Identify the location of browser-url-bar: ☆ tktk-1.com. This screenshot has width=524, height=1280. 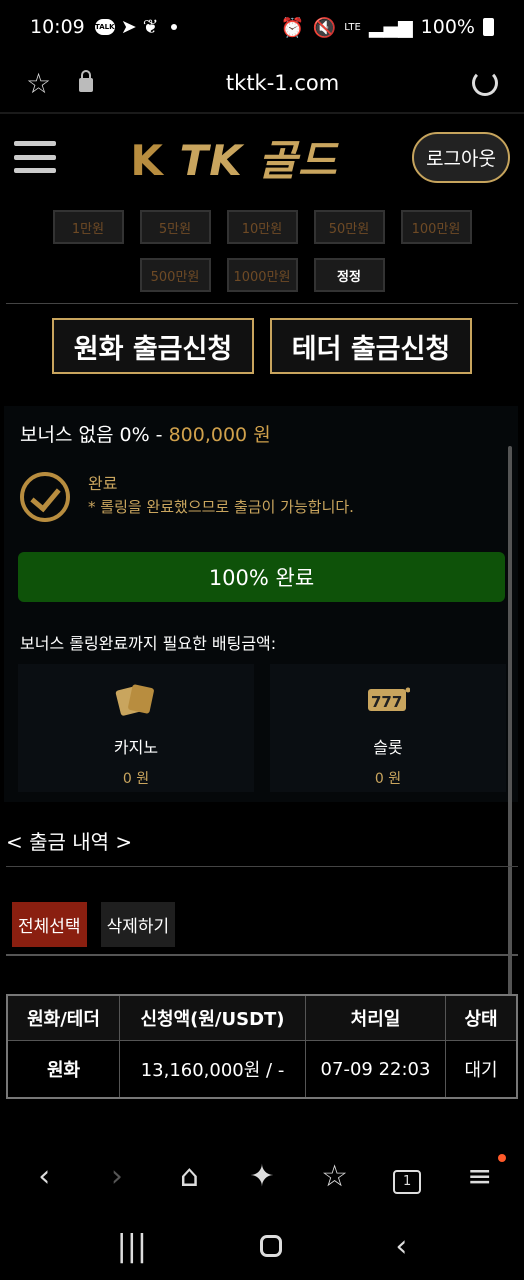
(262, 84).